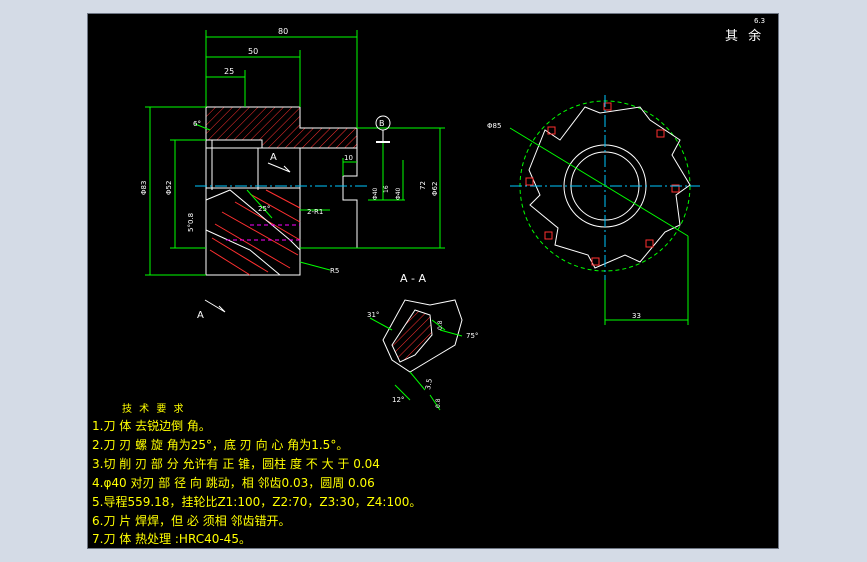 The image size is (867, 562). I want to click on dim-0-8: 0.8, so click(440, 325).